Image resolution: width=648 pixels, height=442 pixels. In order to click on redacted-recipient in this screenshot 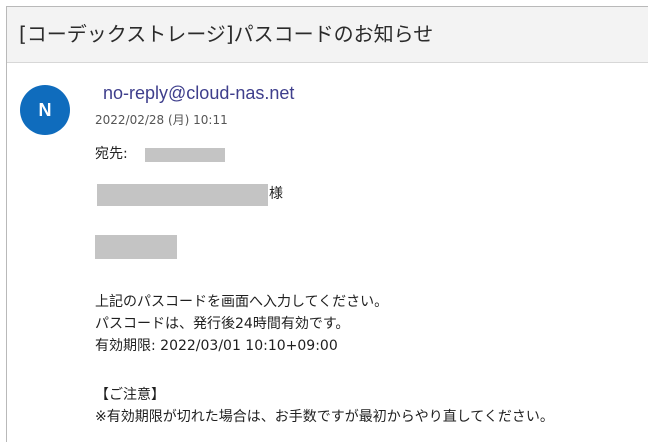, I will do `click(185, 155)`.